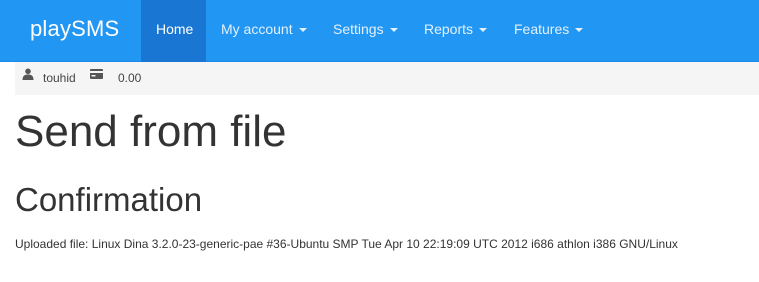 The image size is (759, 282). I want to click on nav-home: Home, so click(173, 31).